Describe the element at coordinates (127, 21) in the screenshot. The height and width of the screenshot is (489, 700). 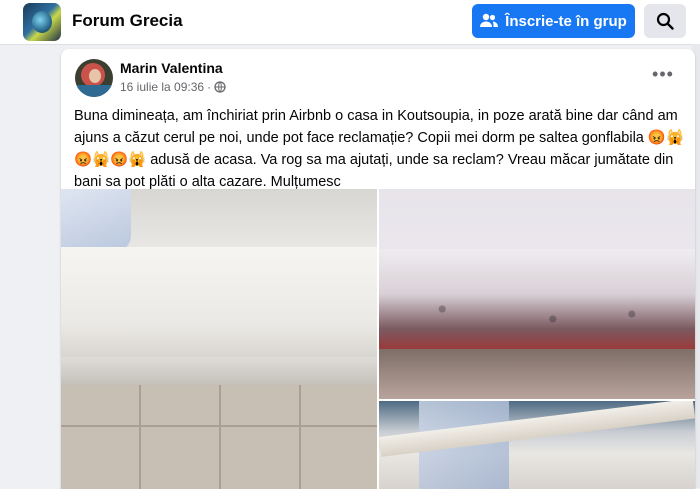
I see `group-name: Forum Grecia` at that location.